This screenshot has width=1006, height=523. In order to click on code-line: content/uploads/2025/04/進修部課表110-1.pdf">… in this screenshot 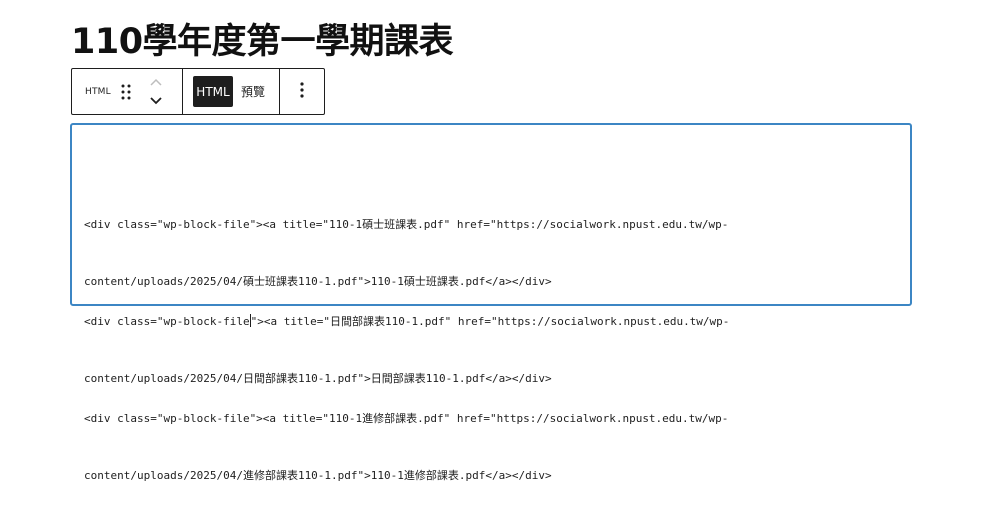, I will do `click(318, 475)`.